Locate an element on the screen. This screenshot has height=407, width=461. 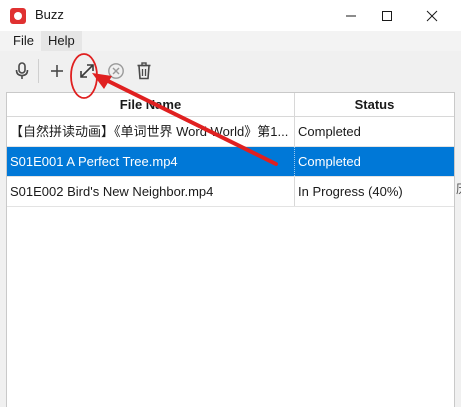
column-header-status: Status is located at coordinates (374, 104).